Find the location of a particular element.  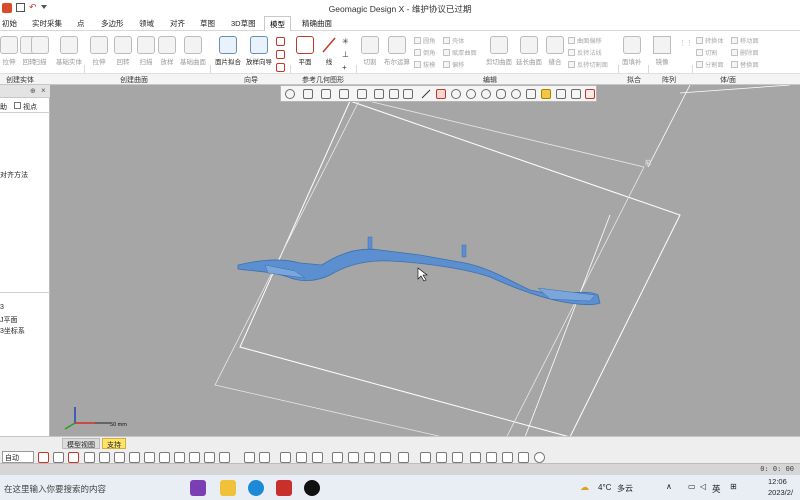

menu-polygon: 多边形 is located at coordinates (112, 23).